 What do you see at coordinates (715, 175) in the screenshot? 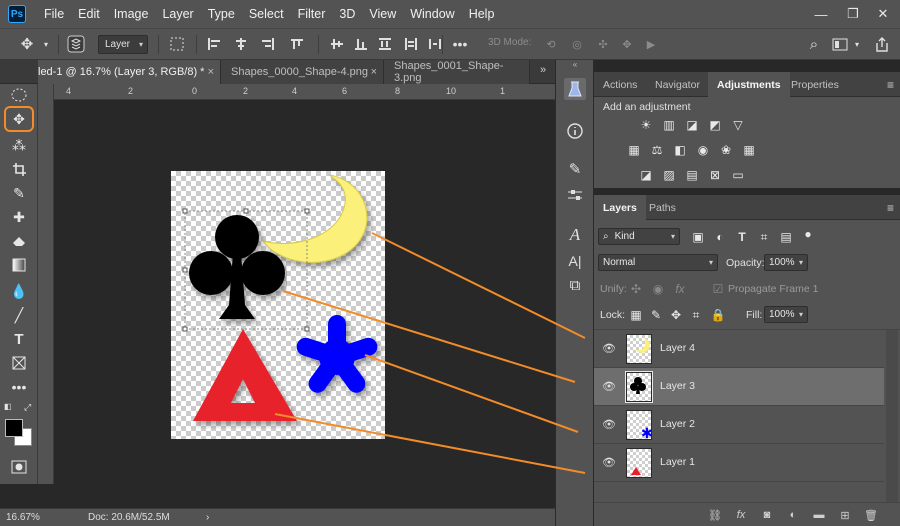
I see `selective-color-icon: ⊠` at bounding box center [715, 175].